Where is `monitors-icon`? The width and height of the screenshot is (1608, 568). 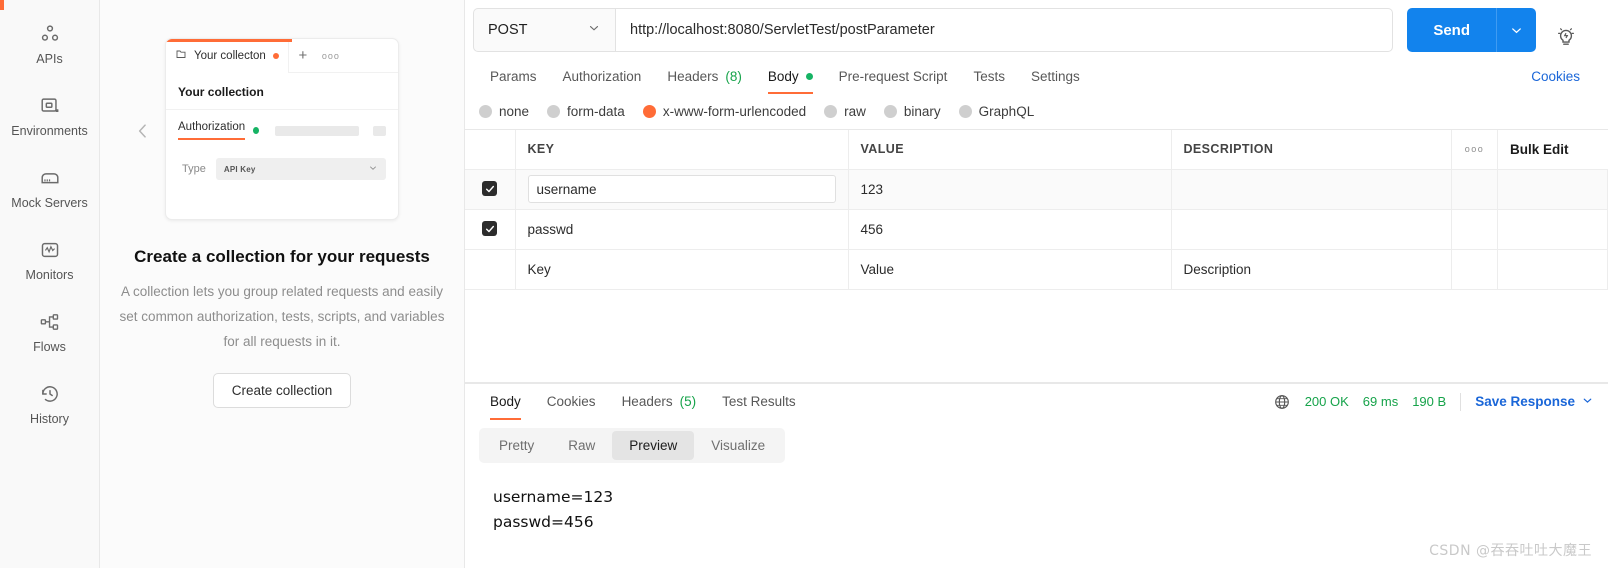
monitors-icon is located at coordinates (50, 250).